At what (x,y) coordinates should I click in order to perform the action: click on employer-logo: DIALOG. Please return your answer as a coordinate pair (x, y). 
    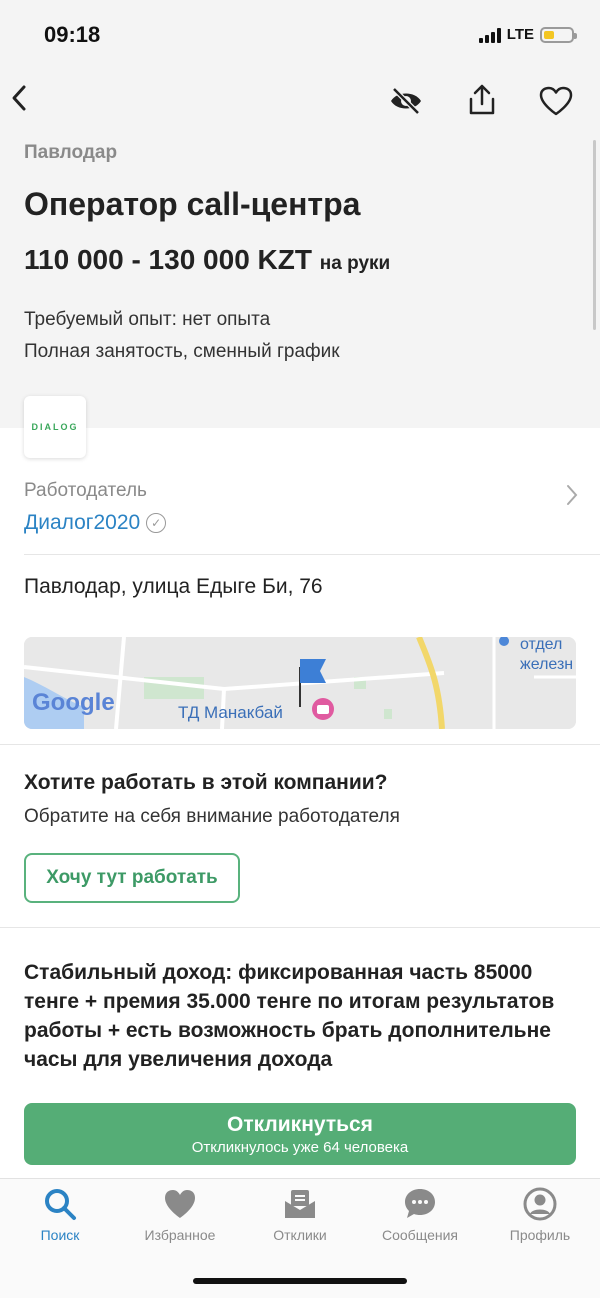
    Looking at the image, I should click on (55, 427).